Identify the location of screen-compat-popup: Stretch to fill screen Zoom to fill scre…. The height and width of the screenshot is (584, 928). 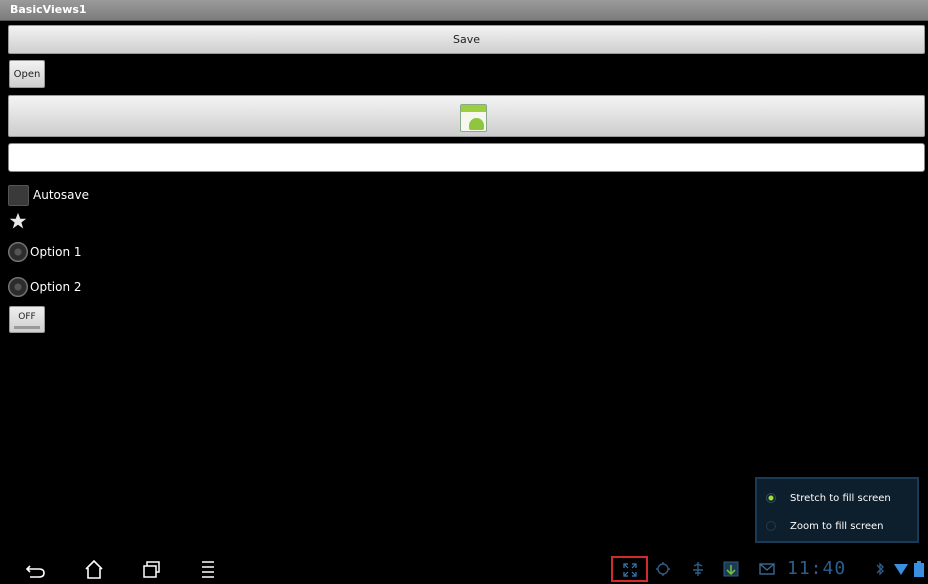
(837, 510).